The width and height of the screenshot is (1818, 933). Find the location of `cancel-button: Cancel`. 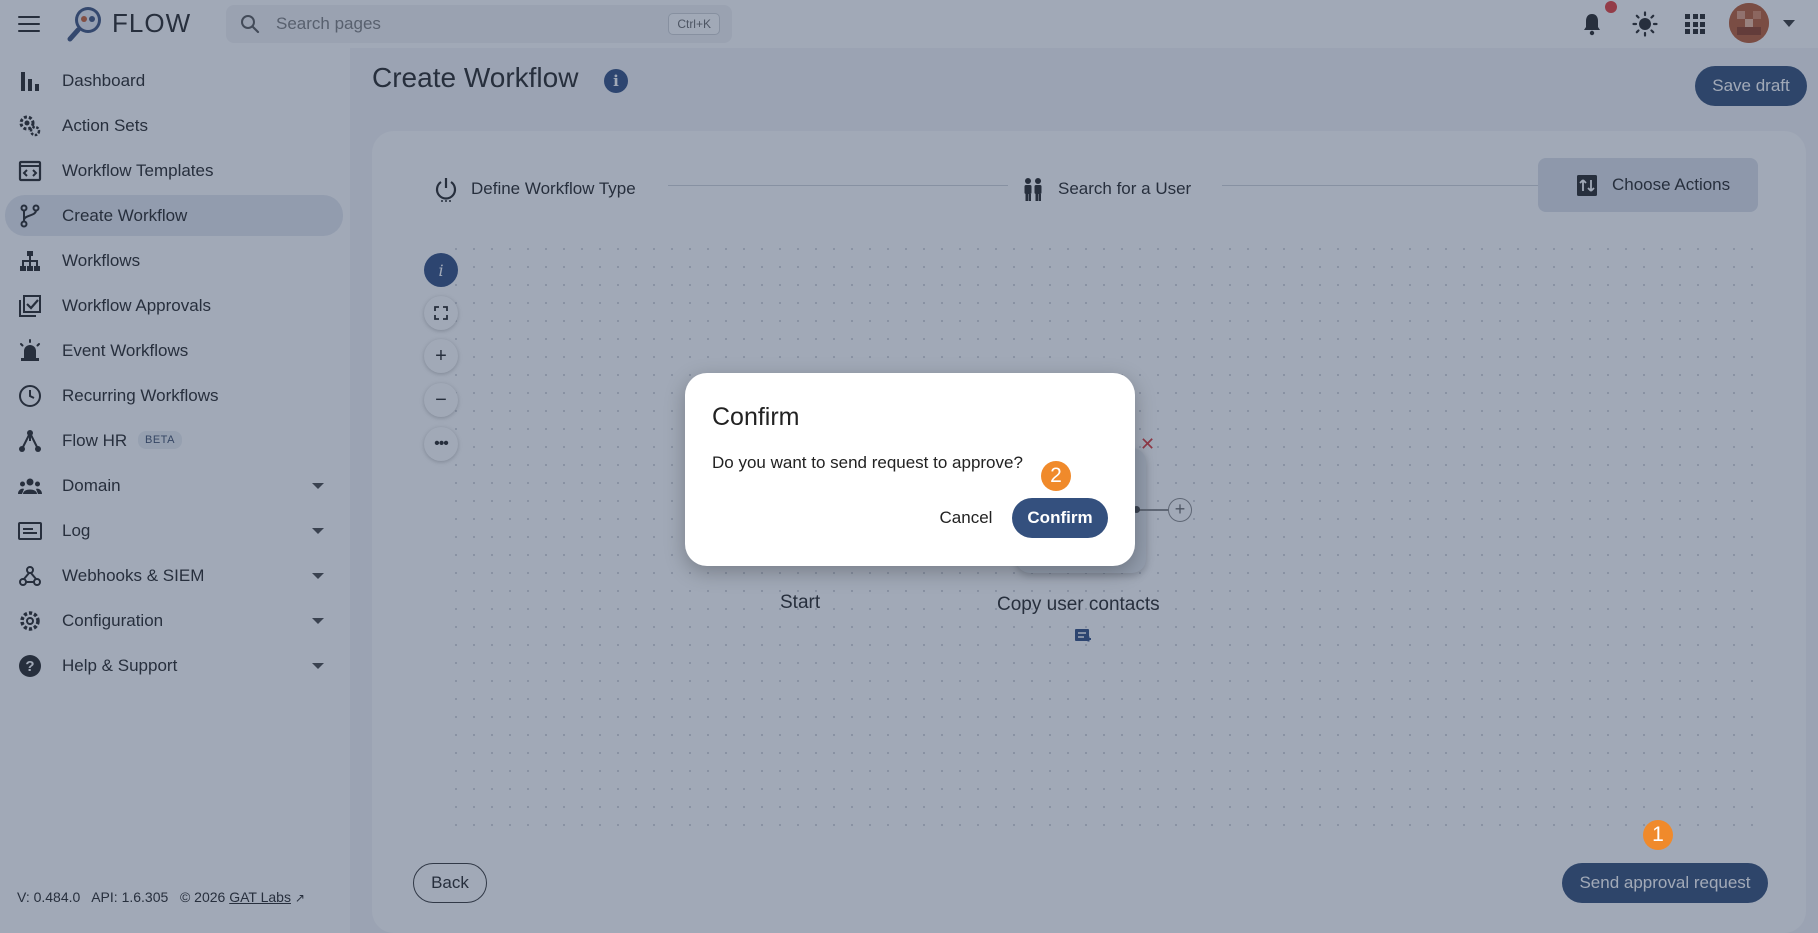

cancel-button: Cancel is located at coordinates (966, 518).